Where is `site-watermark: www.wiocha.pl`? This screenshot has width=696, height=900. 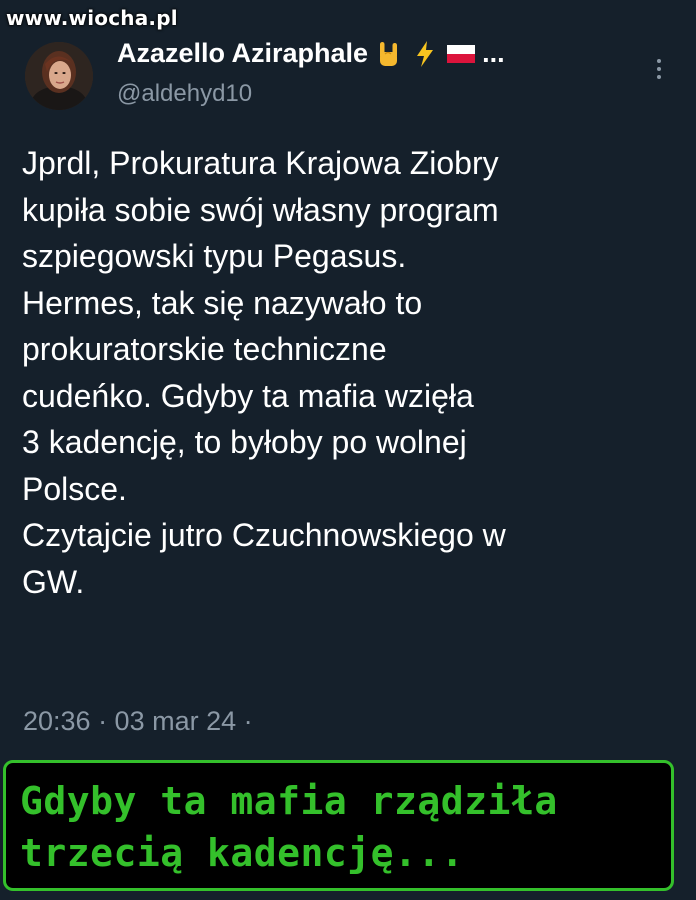
site-watermark: www.wiocha.pl is located at coordinates (92, 18).